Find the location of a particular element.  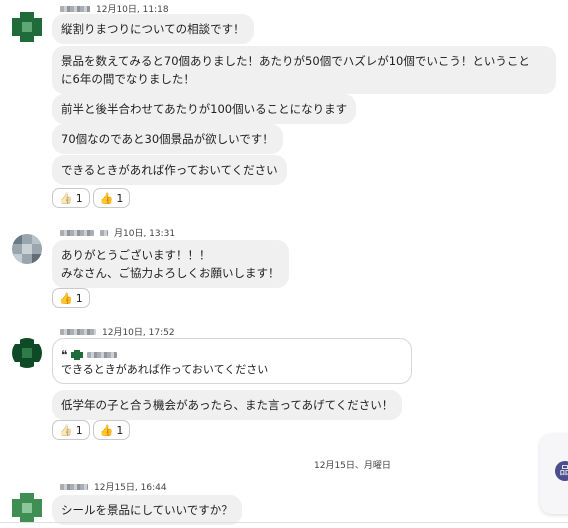

quote-mark-icon: ❝ is located at coordinates (64, 355).